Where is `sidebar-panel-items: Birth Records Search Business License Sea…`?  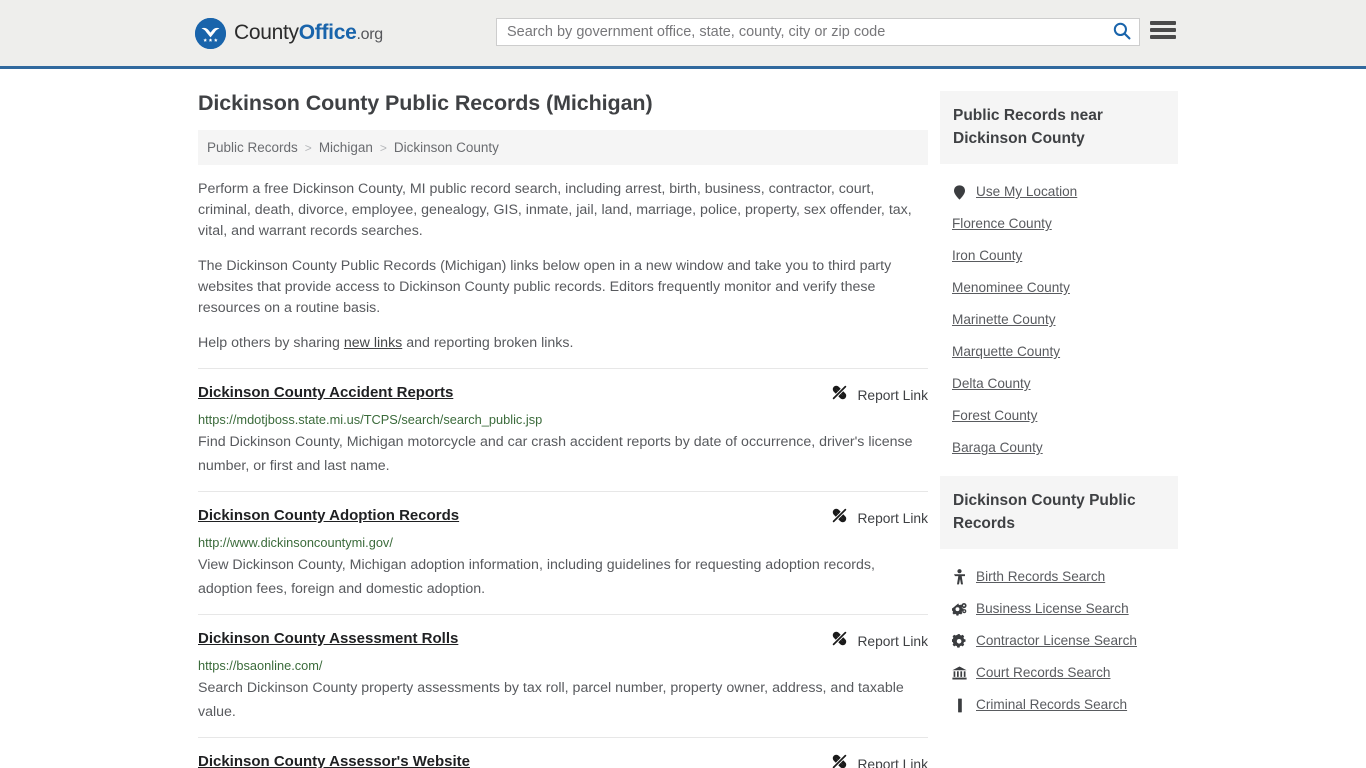
sidebar-panel-items: Birth Records Search Business License Sea… is located at coordinates (1059, 635).